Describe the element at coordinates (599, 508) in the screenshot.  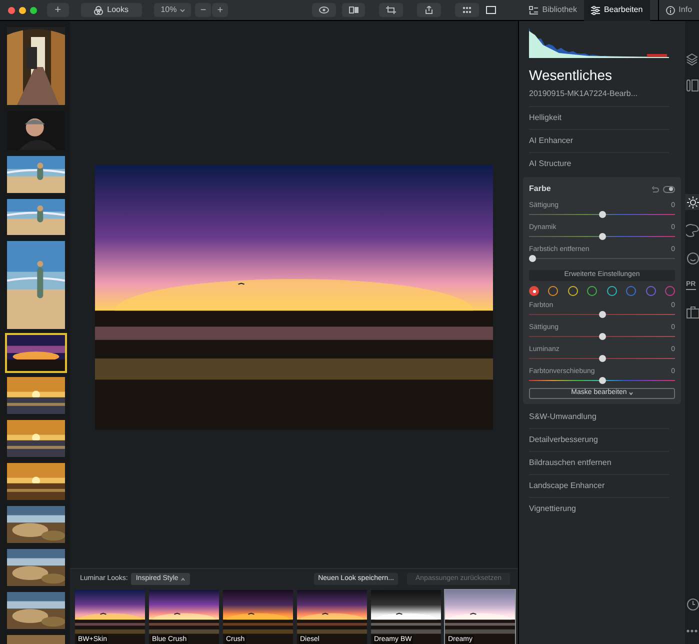
I see `tool-section: Vignettierung` at that location.